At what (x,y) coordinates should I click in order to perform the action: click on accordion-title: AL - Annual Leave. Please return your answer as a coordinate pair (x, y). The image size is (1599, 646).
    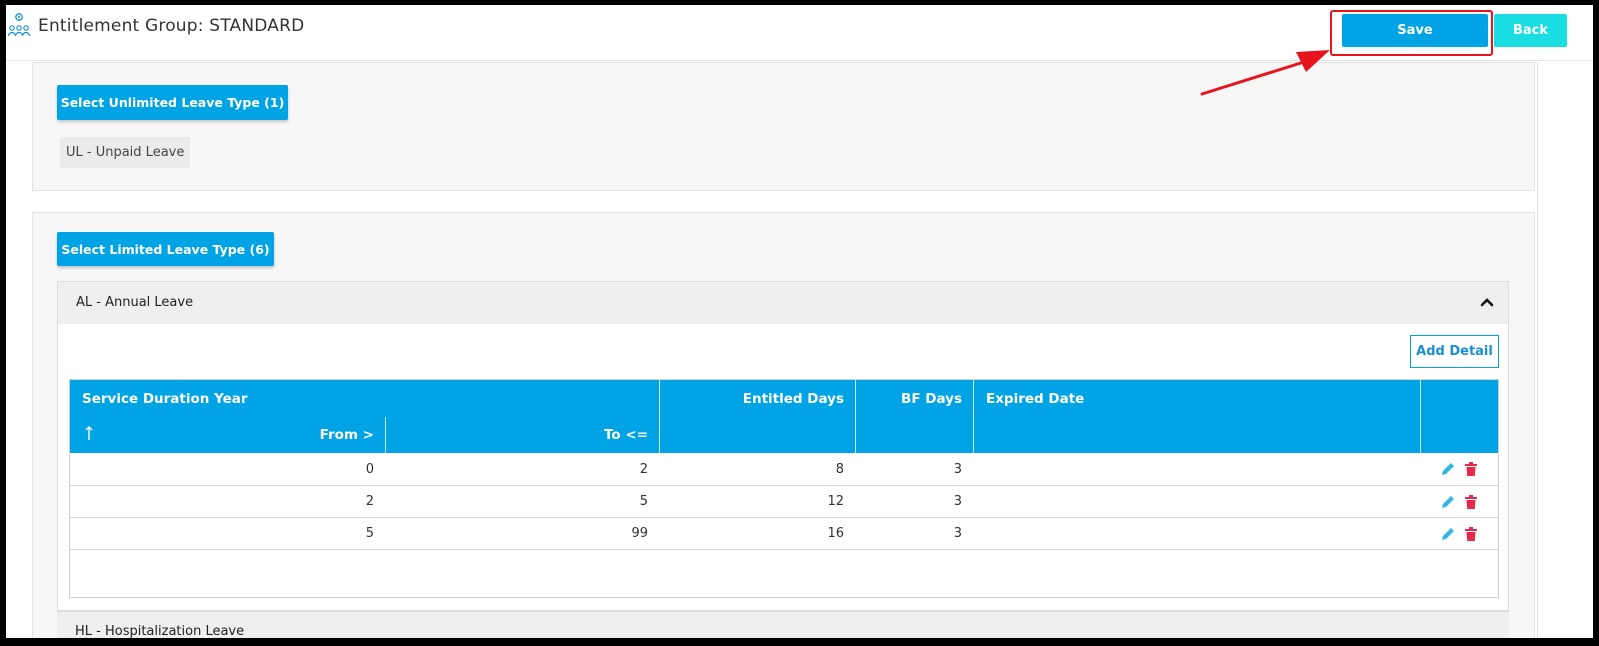
    Looking at the image, I should click on (135, 302).